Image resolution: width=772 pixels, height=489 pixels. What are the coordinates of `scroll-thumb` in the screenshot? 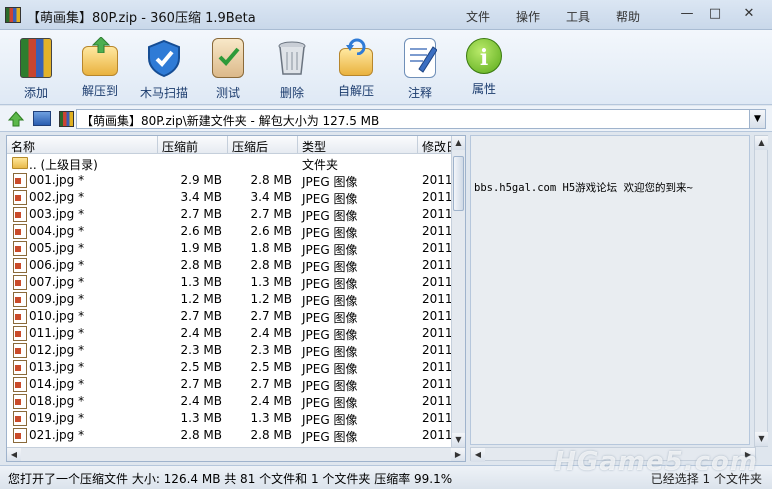 It's located at (458, 183).